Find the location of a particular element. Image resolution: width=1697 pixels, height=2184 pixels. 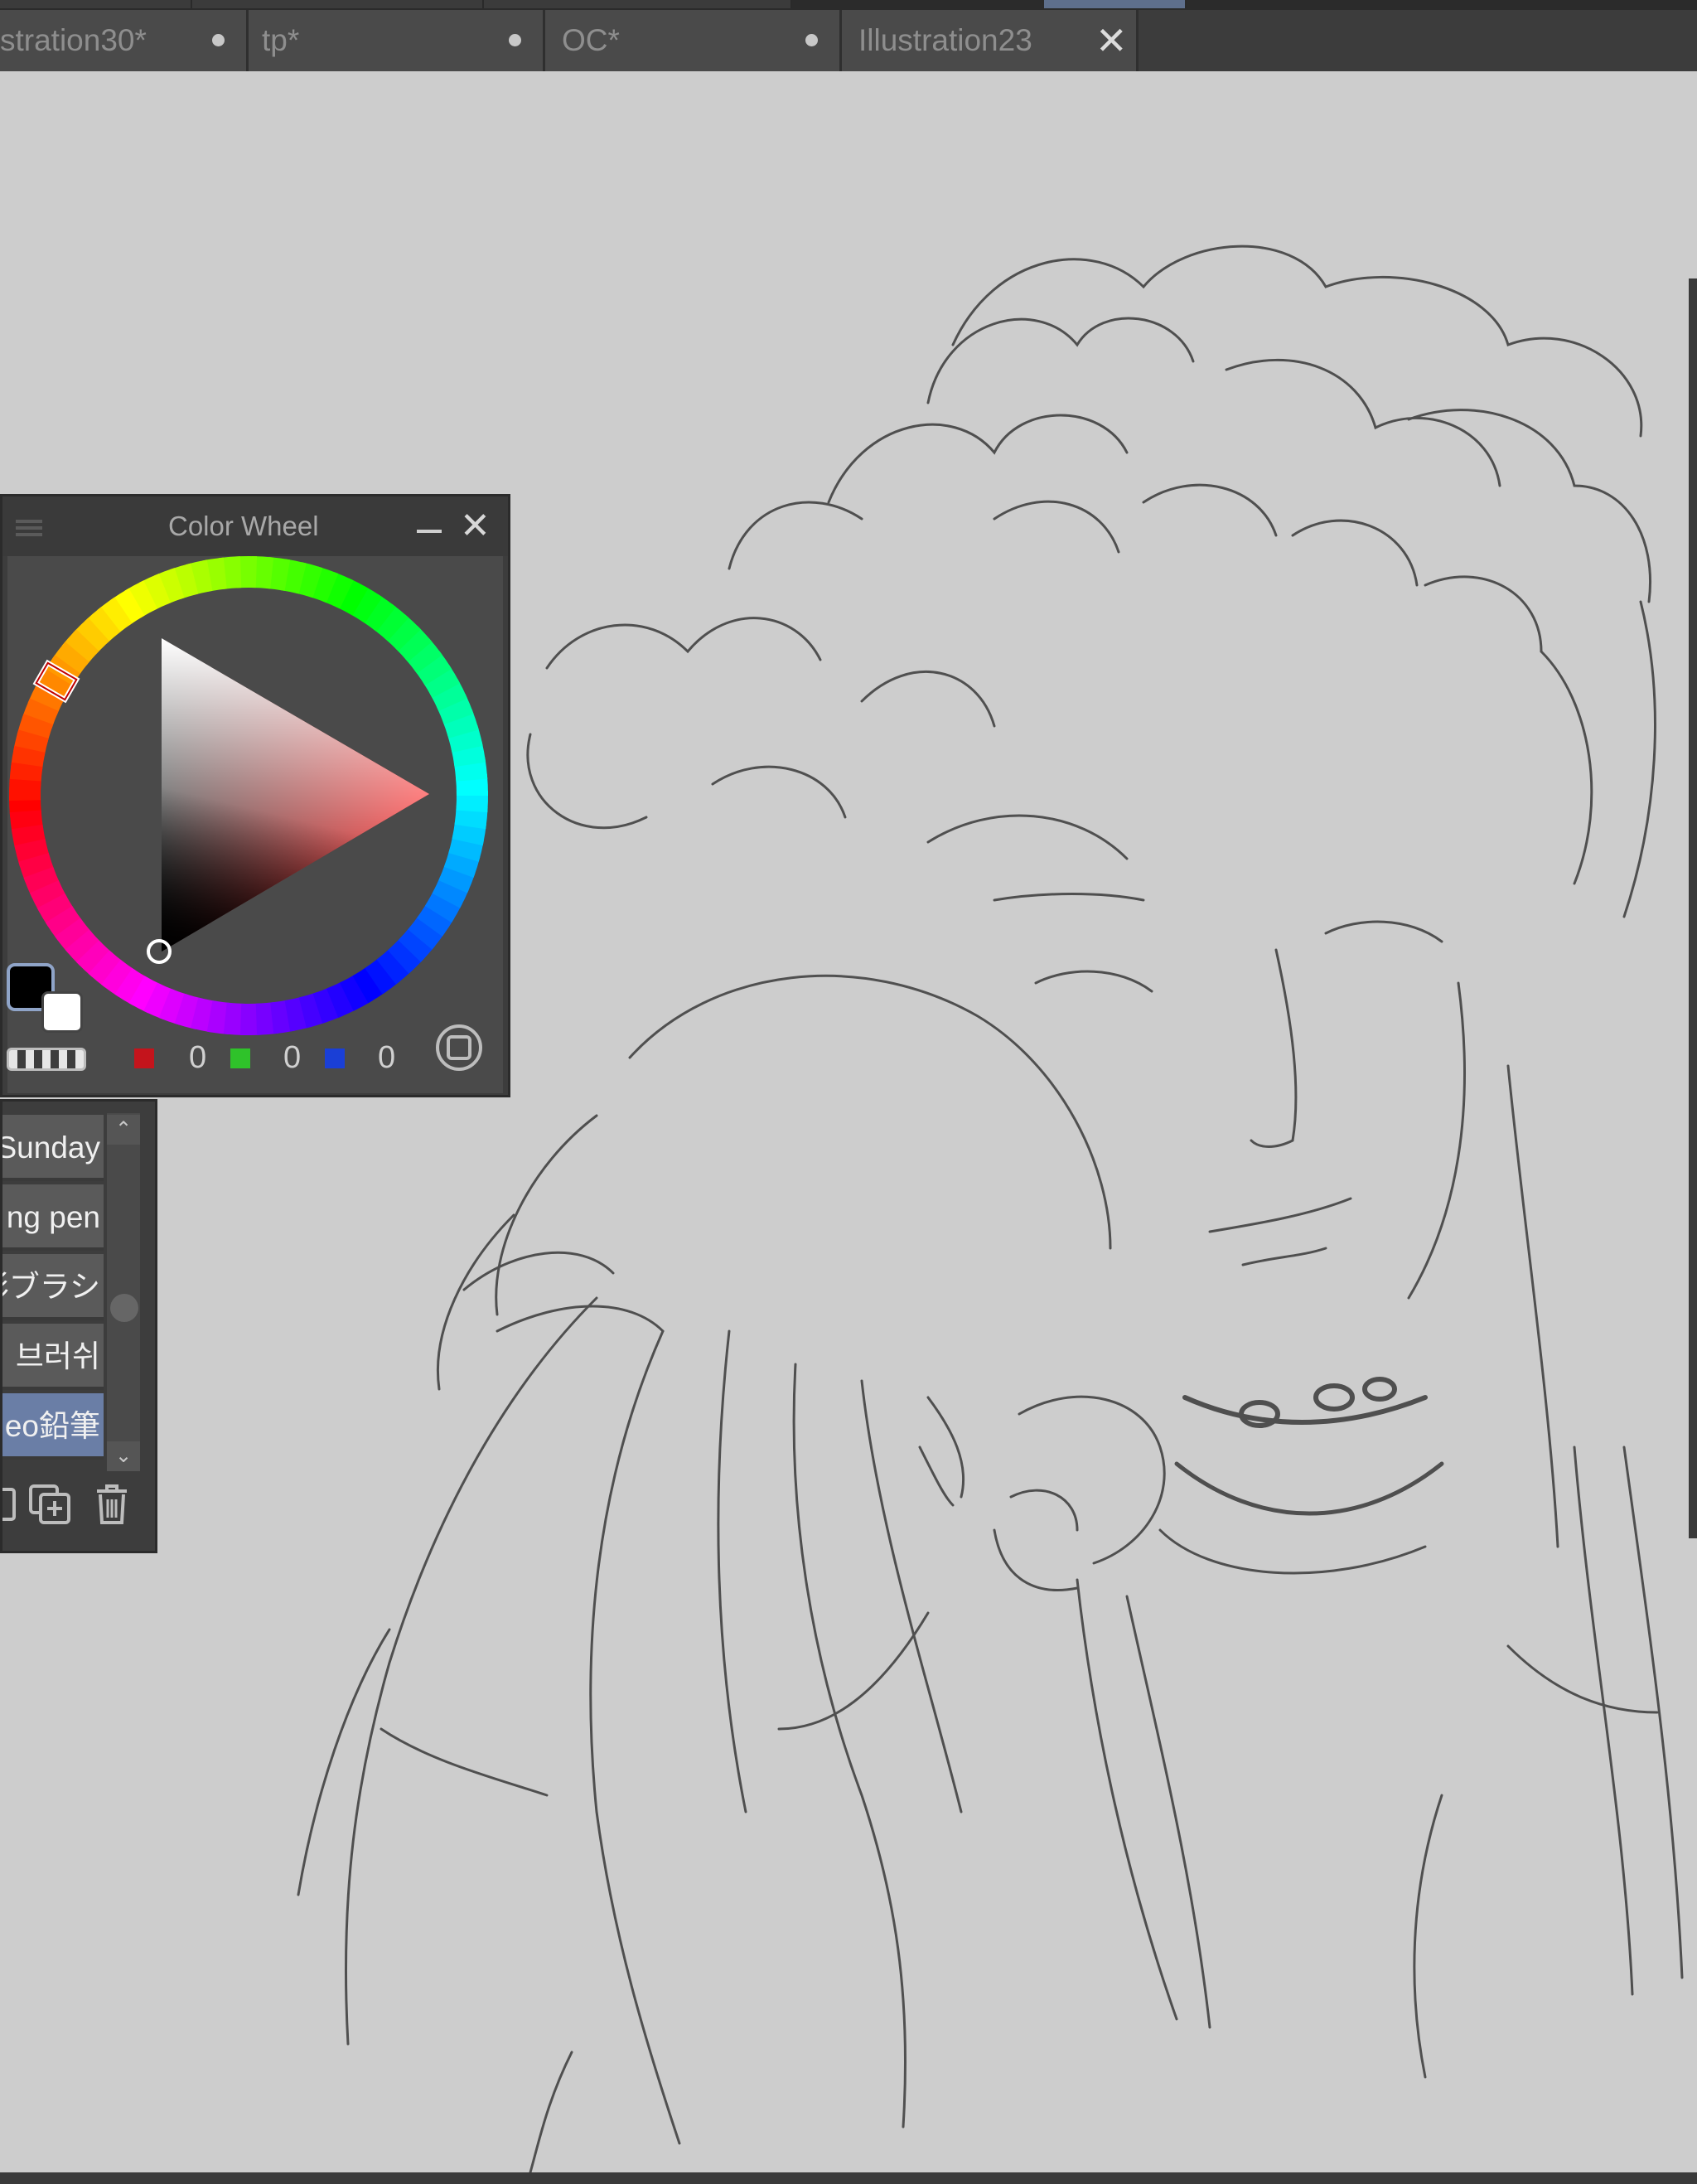

close-tab-icon: ✕ is located at coordinates (1111, 40).